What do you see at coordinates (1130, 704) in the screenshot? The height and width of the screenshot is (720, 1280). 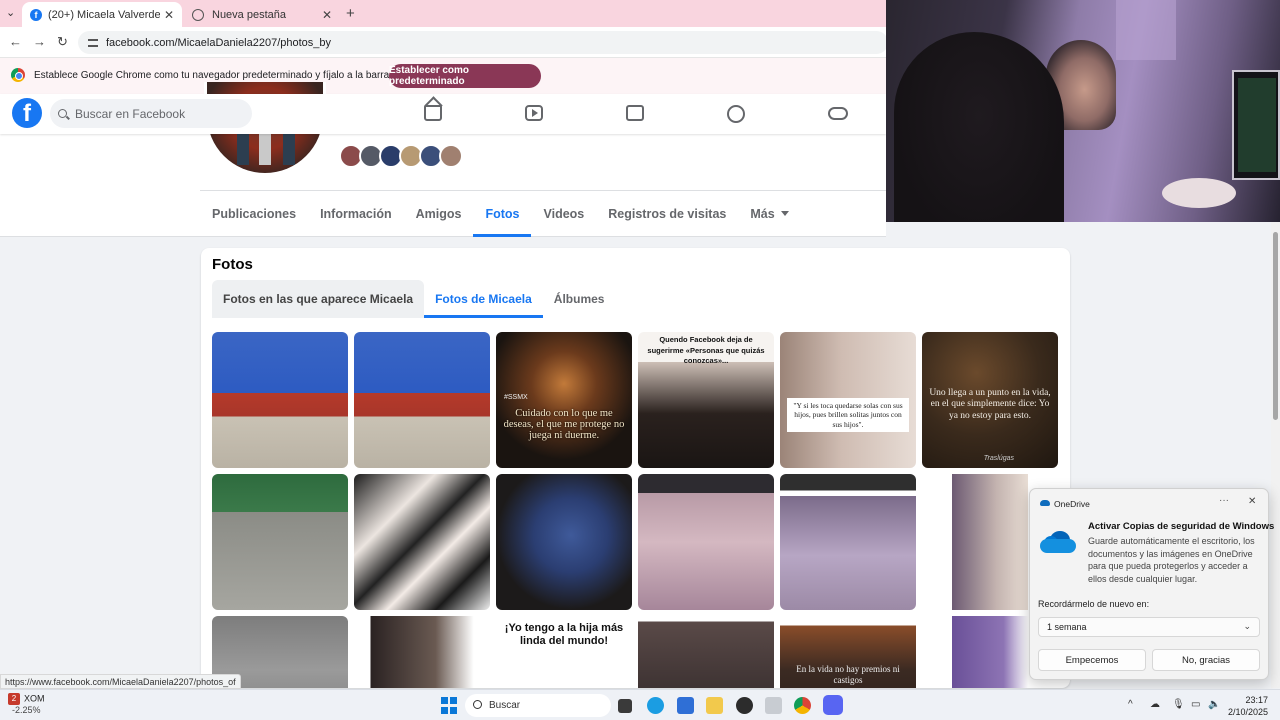 I see `show-hidden-icons-chevron-icon: ^` at bounding box center [1130, 704].